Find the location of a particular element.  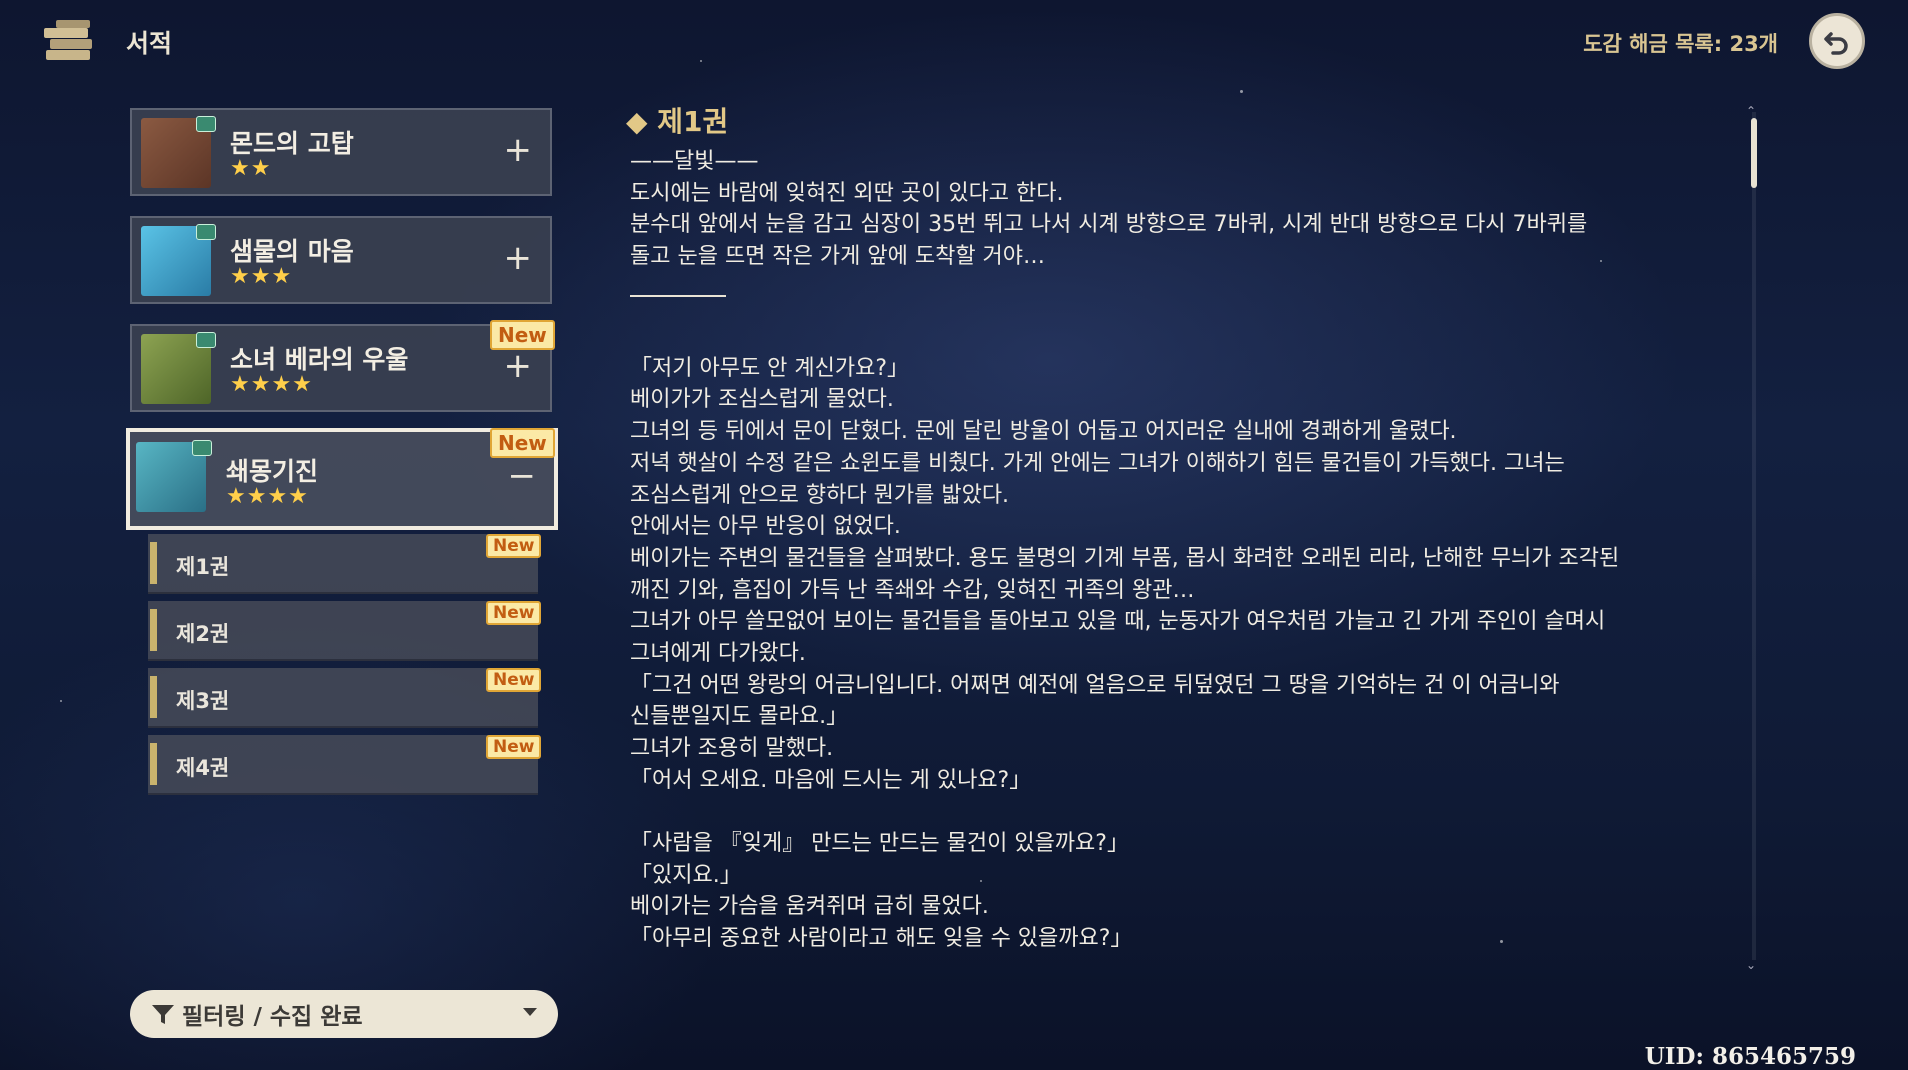

volume-item-2: 제3권 New is located at coordinates (345, 698).